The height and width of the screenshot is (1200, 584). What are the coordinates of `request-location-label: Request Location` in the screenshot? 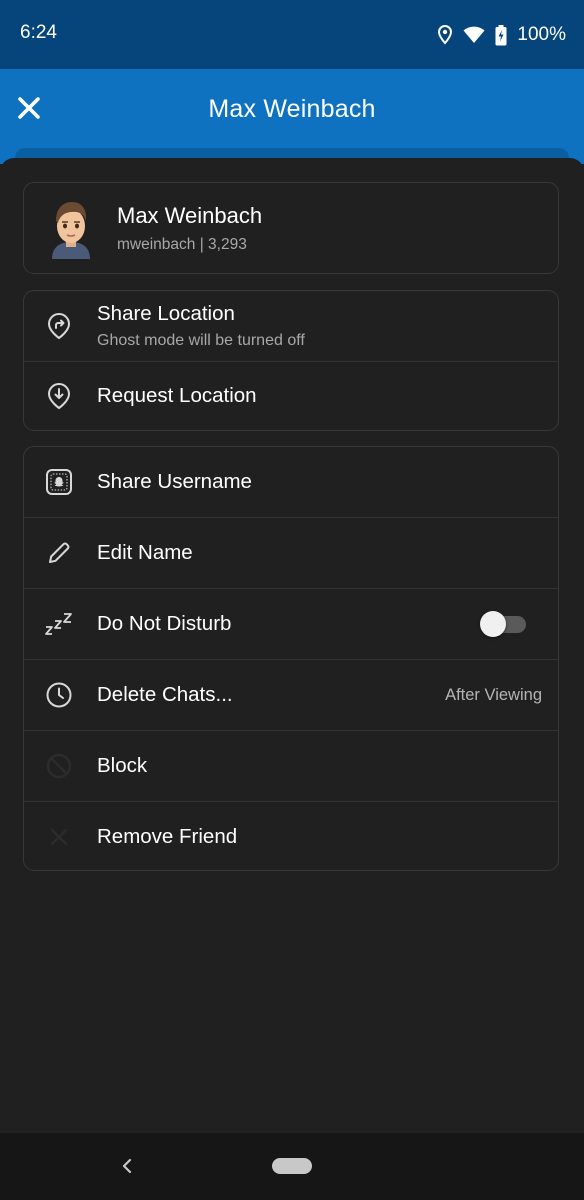 It's located at (177, 396).